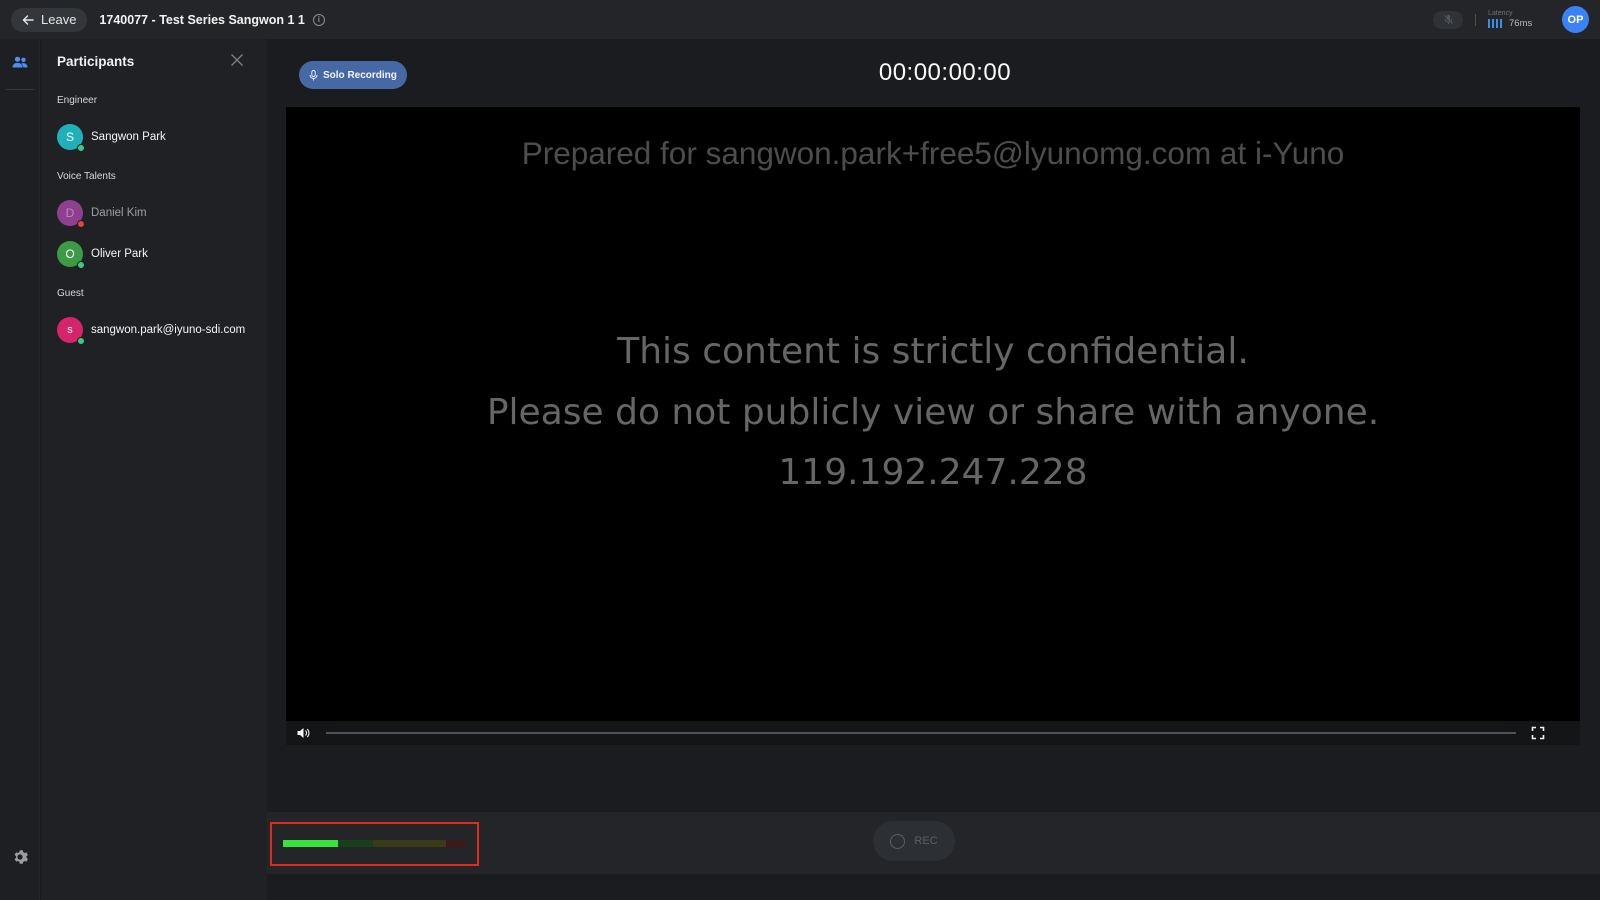 The width and height of the screenshot is (1600, 900). Describe the element at coordinates (77, 100) in the screenshot. I see `group-label-engineer: Engineer` at that location.